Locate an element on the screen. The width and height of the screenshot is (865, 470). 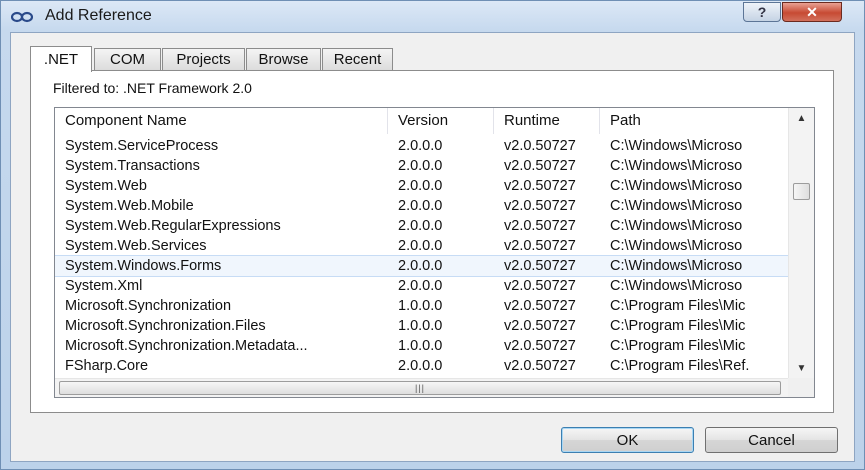
cell-path: C:\Program Files\Ref. is located at coordinates (680, 366).